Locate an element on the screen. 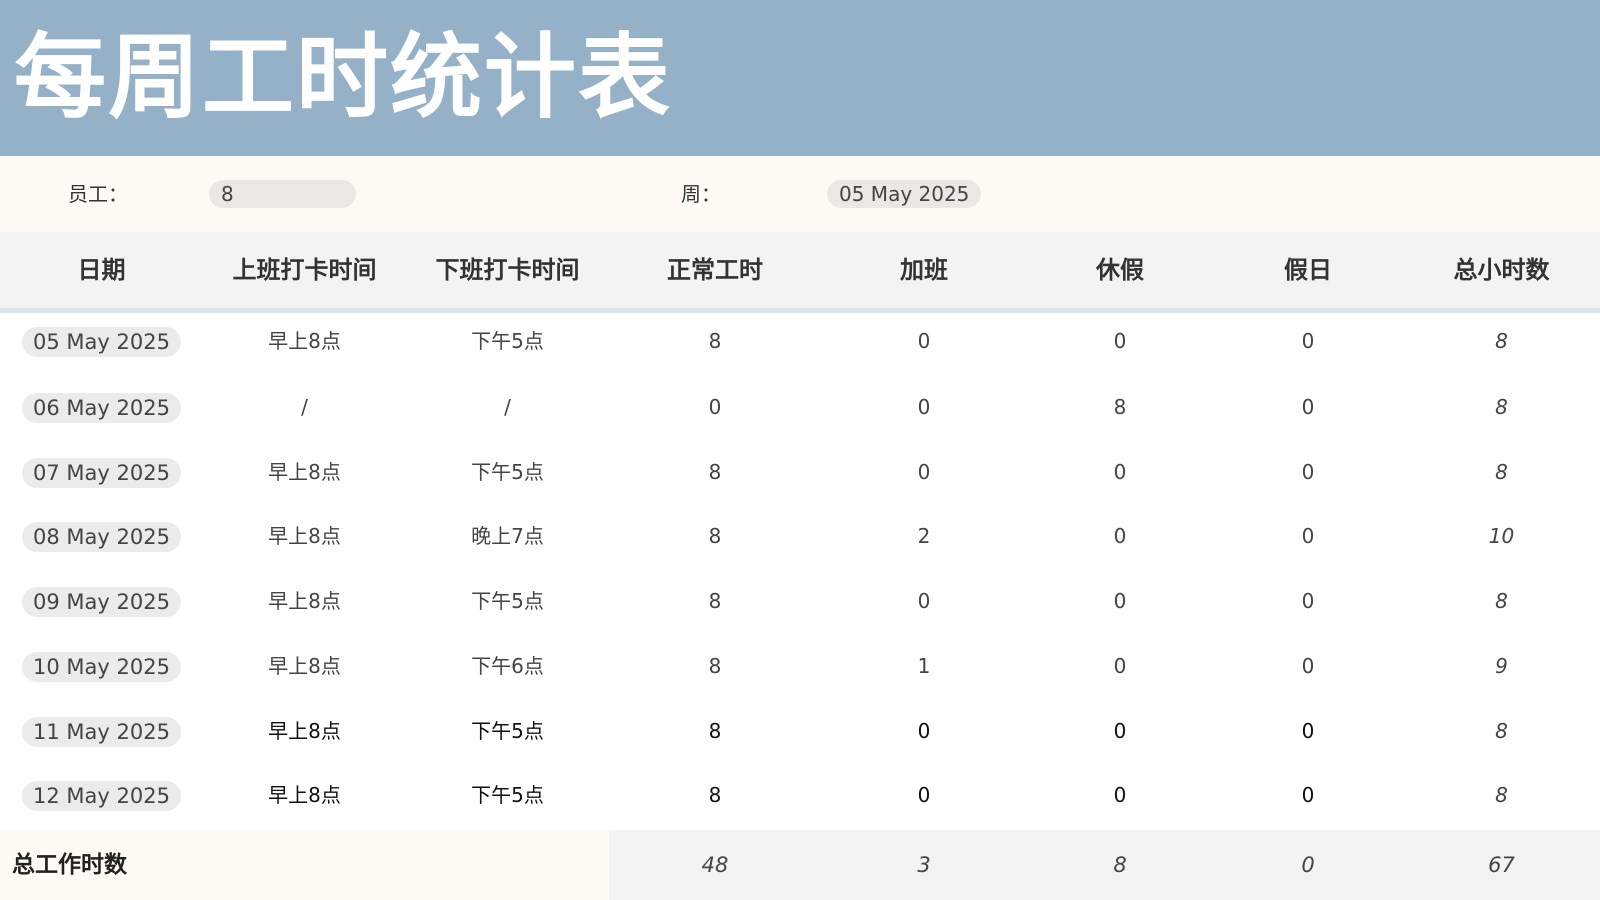 The width and height of the screenshot is (1600, 900). leave-cell: 8 is located at coordinates (1120, 407).